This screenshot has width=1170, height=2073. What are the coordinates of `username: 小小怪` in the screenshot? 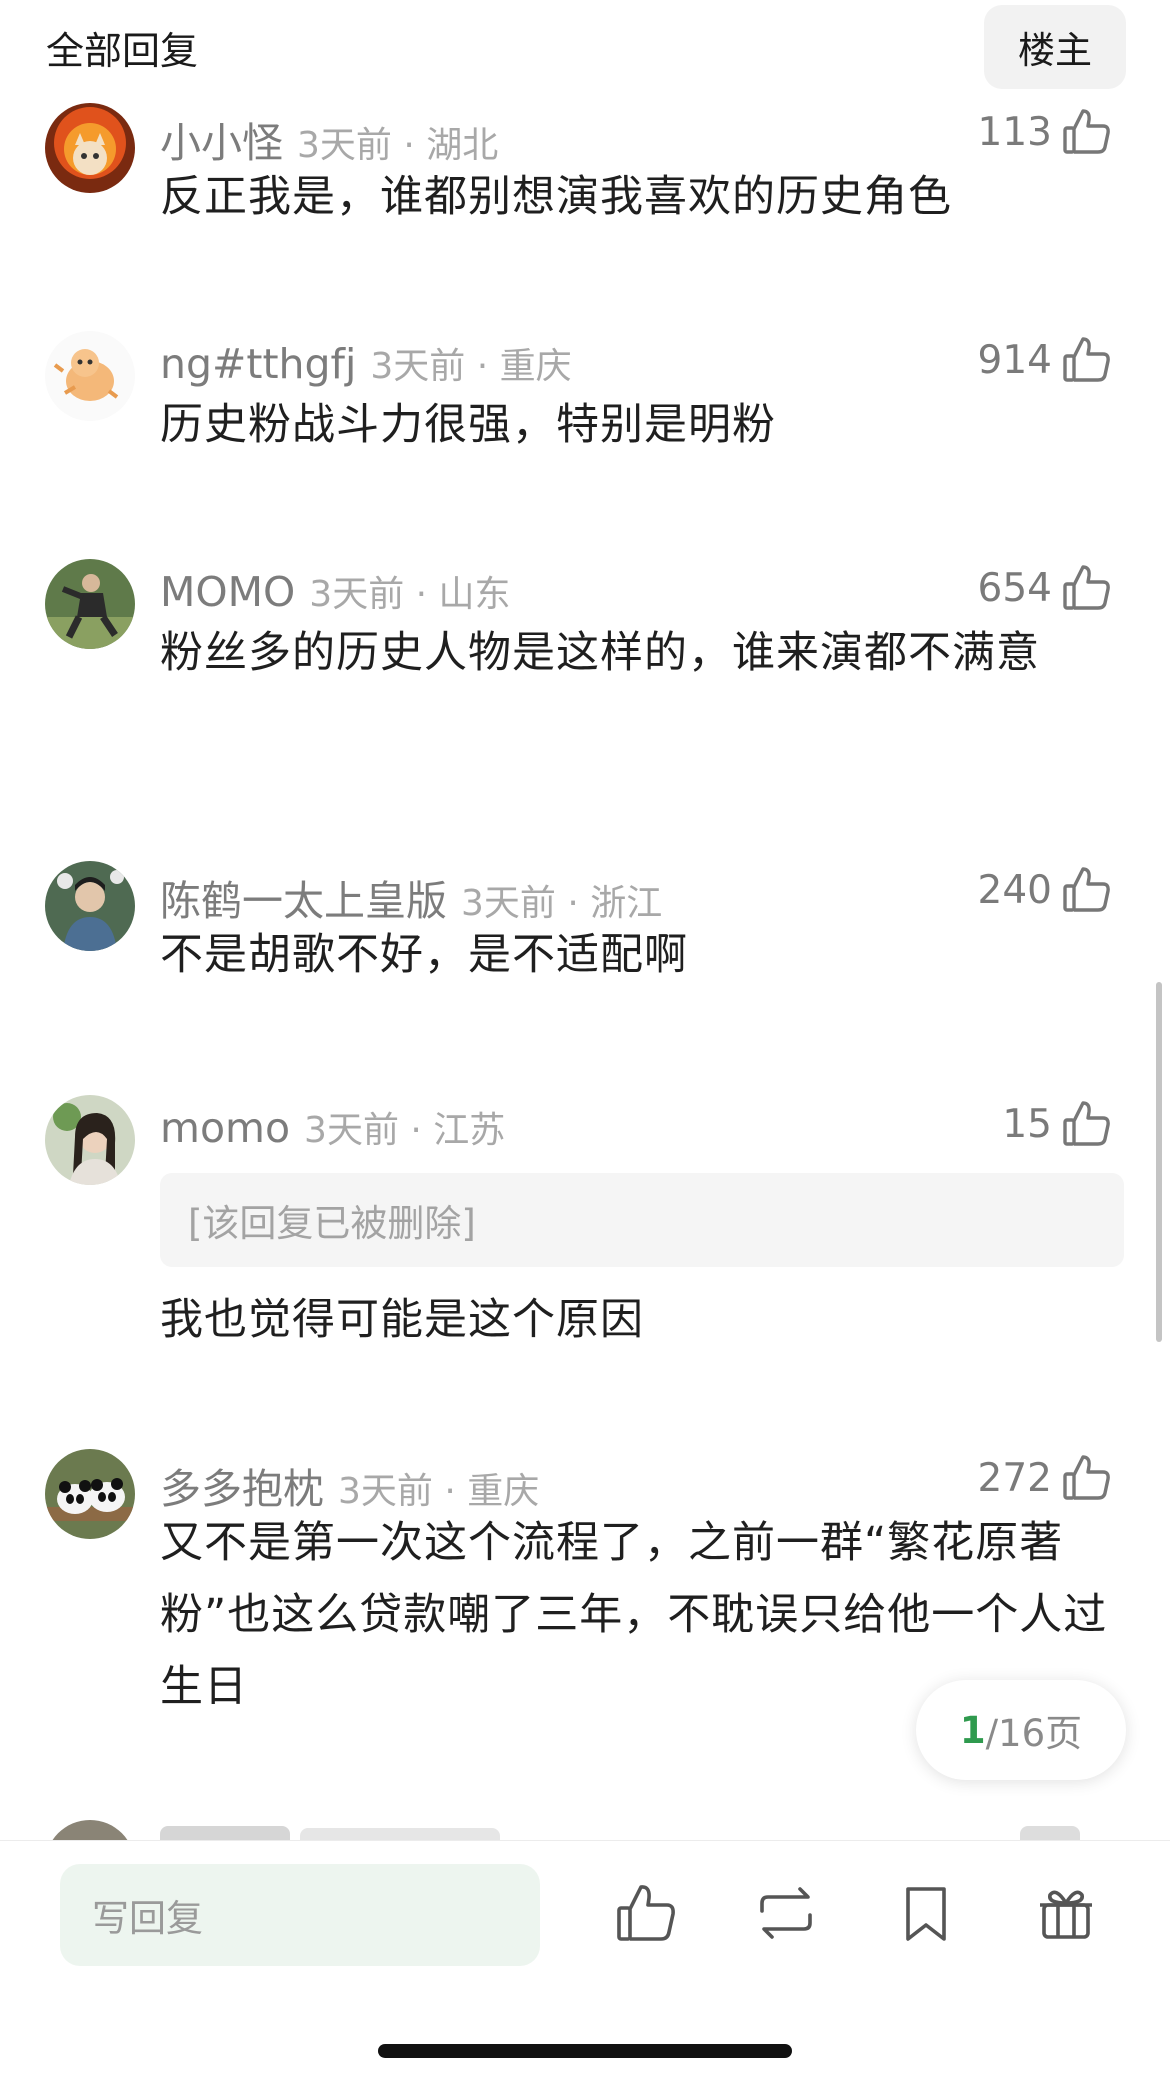 It's located at (221, 139).